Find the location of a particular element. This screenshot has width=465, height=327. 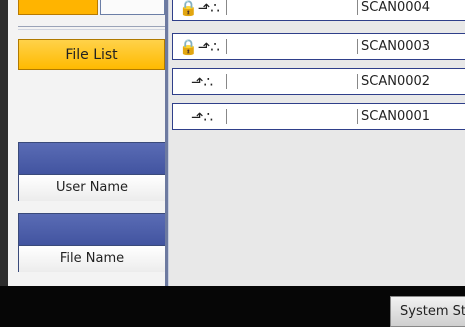

tab-unselected is located at coordinates (132, 7).